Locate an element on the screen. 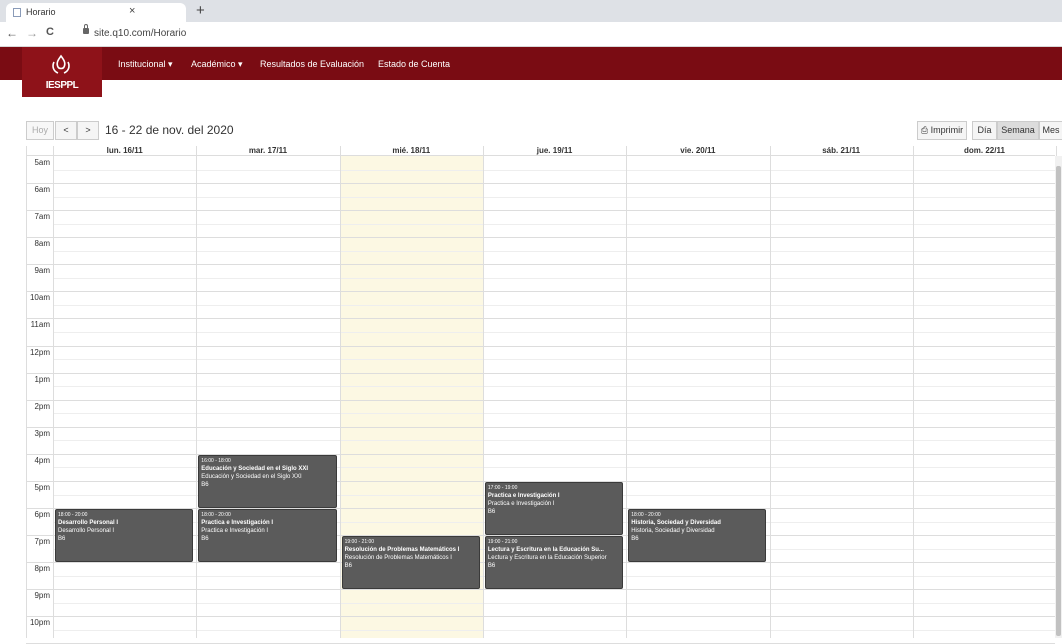  hour-label: 2pm is located at coordinates (42, 406).